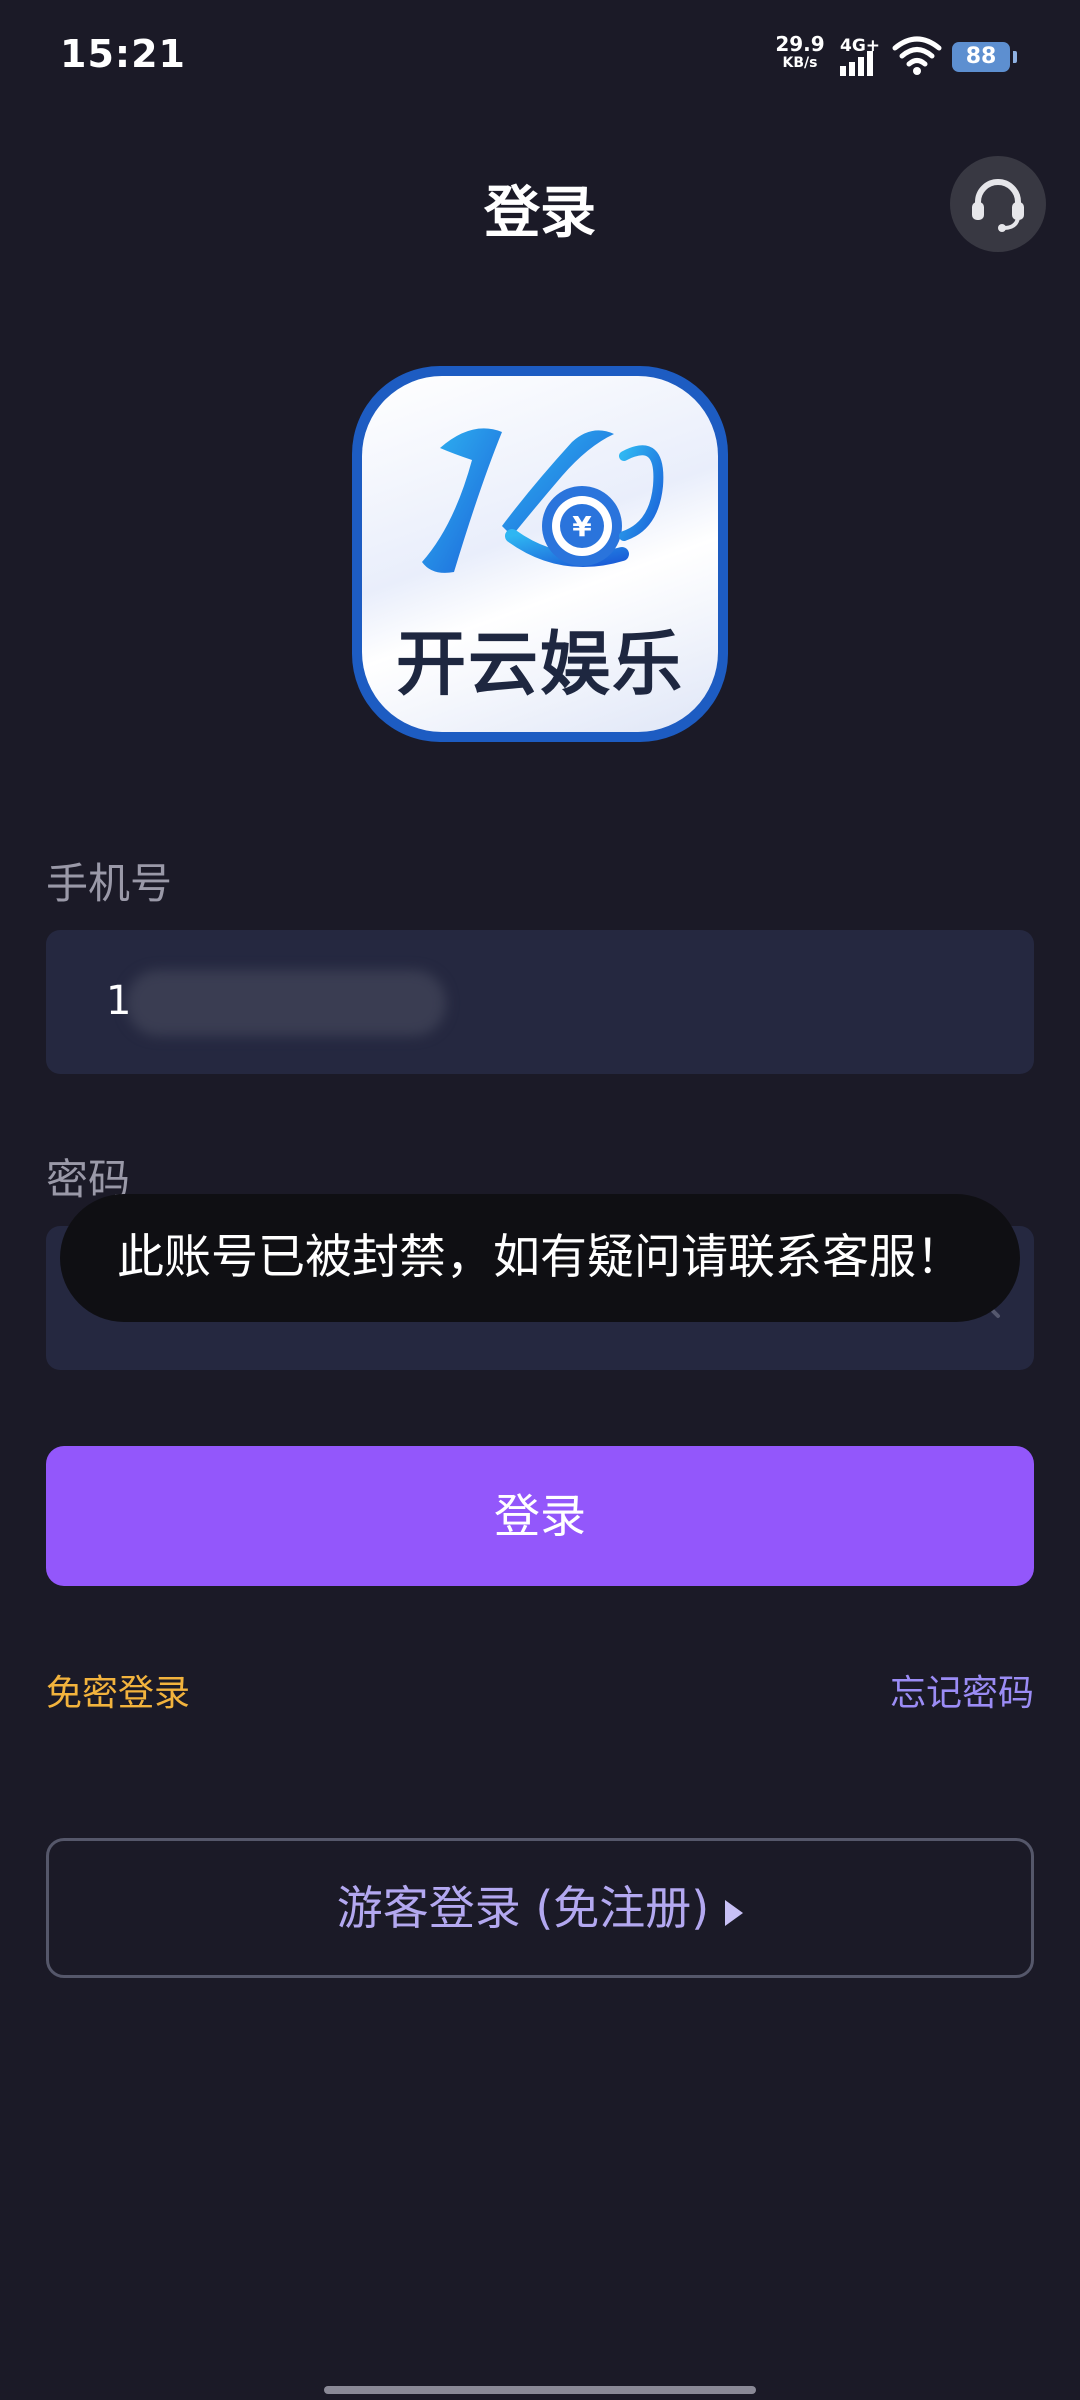 This screenshot has width=1080, height=2400. Describe the element at coordinates (119, 1001) in the screenshot. I see `phone-value: 1` at that location.